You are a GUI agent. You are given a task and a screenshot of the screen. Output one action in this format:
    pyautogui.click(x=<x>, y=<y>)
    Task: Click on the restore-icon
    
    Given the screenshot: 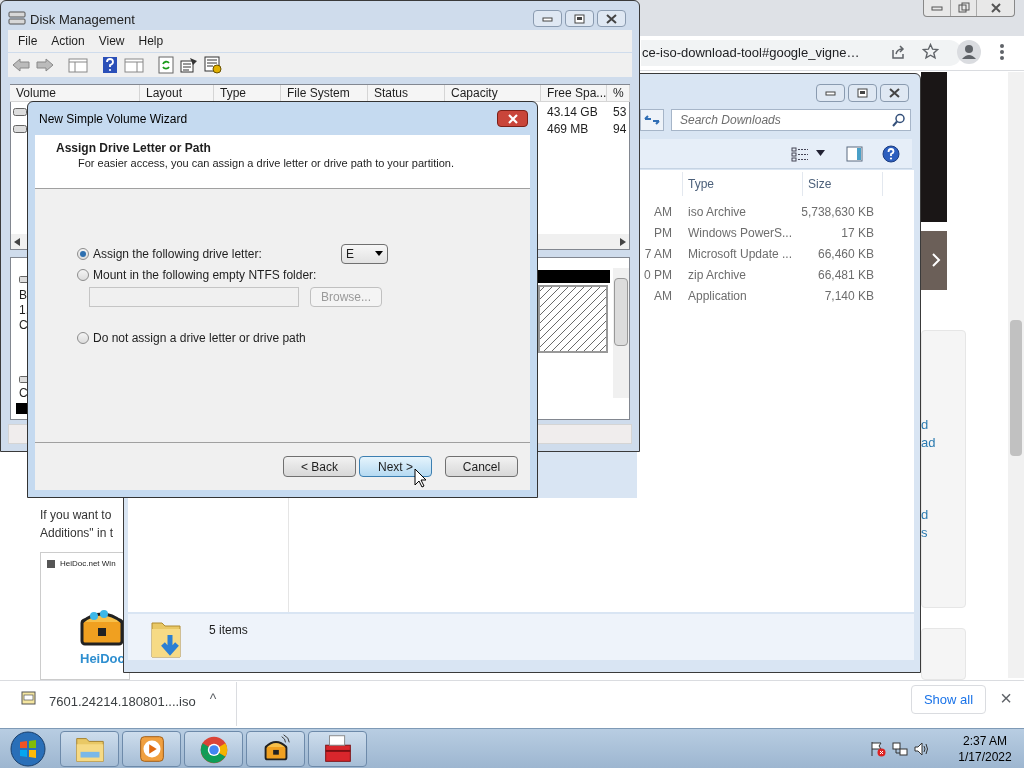 What is the action you would take?
    pyautogui.click(x=963, y=8)
    